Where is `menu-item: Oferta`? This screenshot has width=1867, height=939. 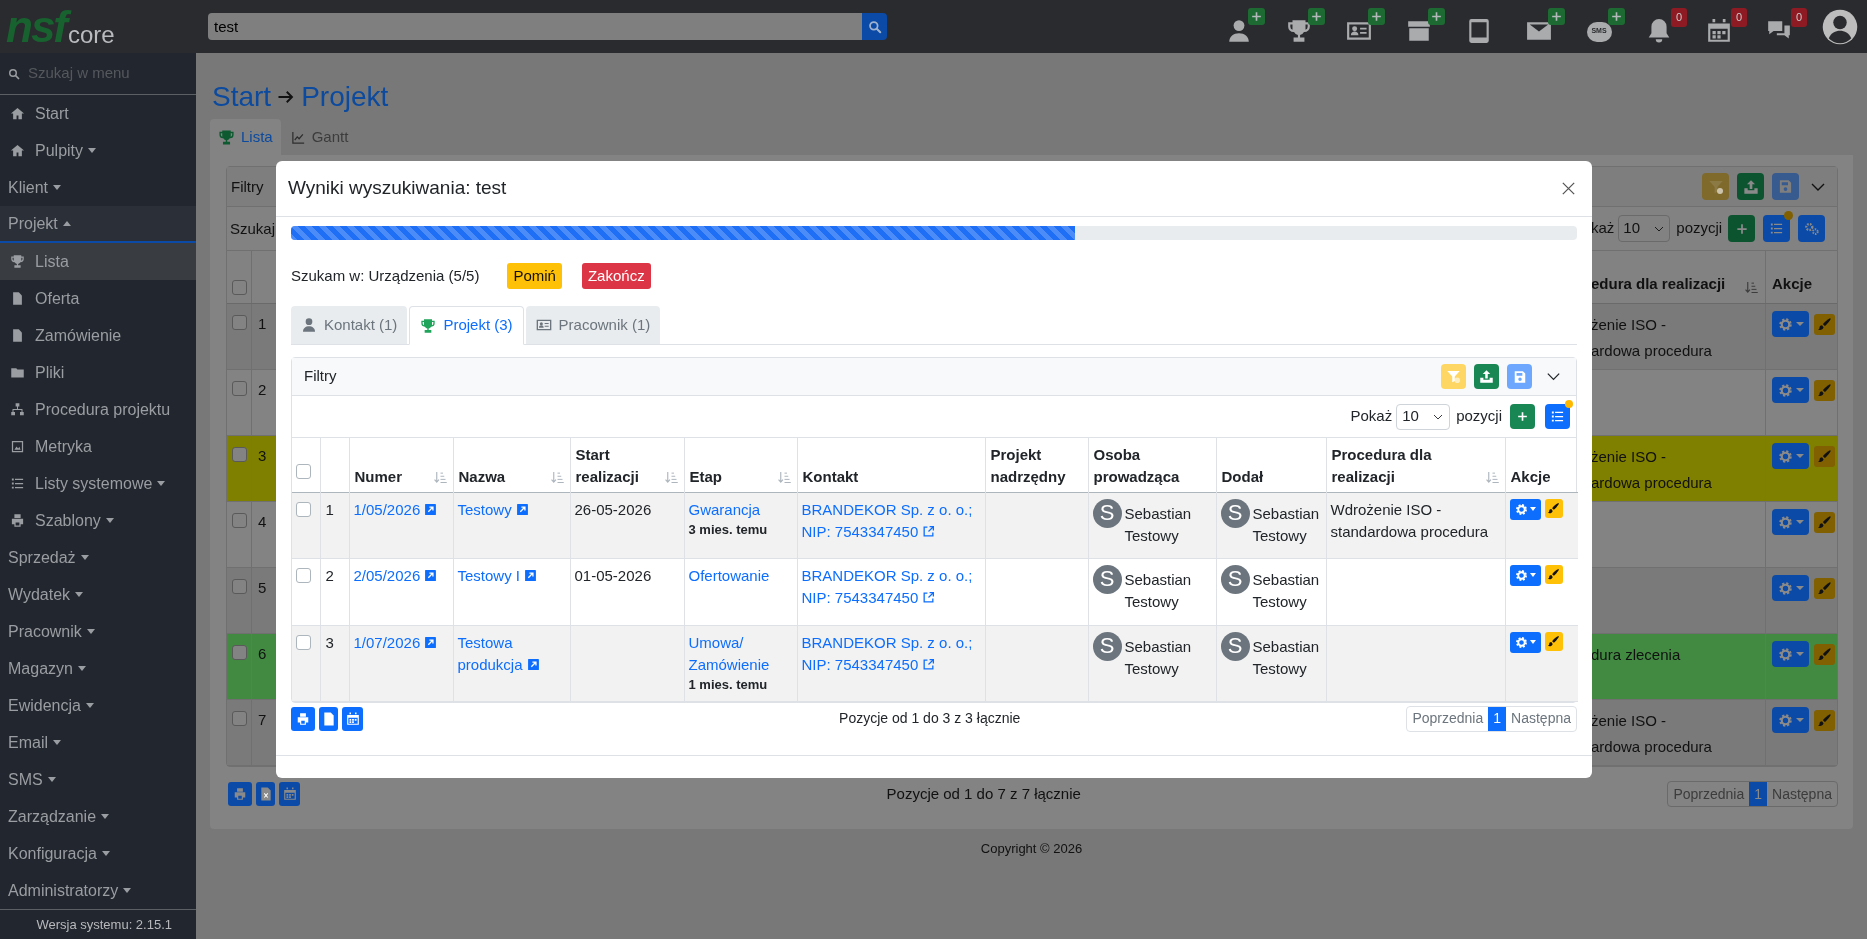 menu-item: Oferta is located at coordinates (98, 298).